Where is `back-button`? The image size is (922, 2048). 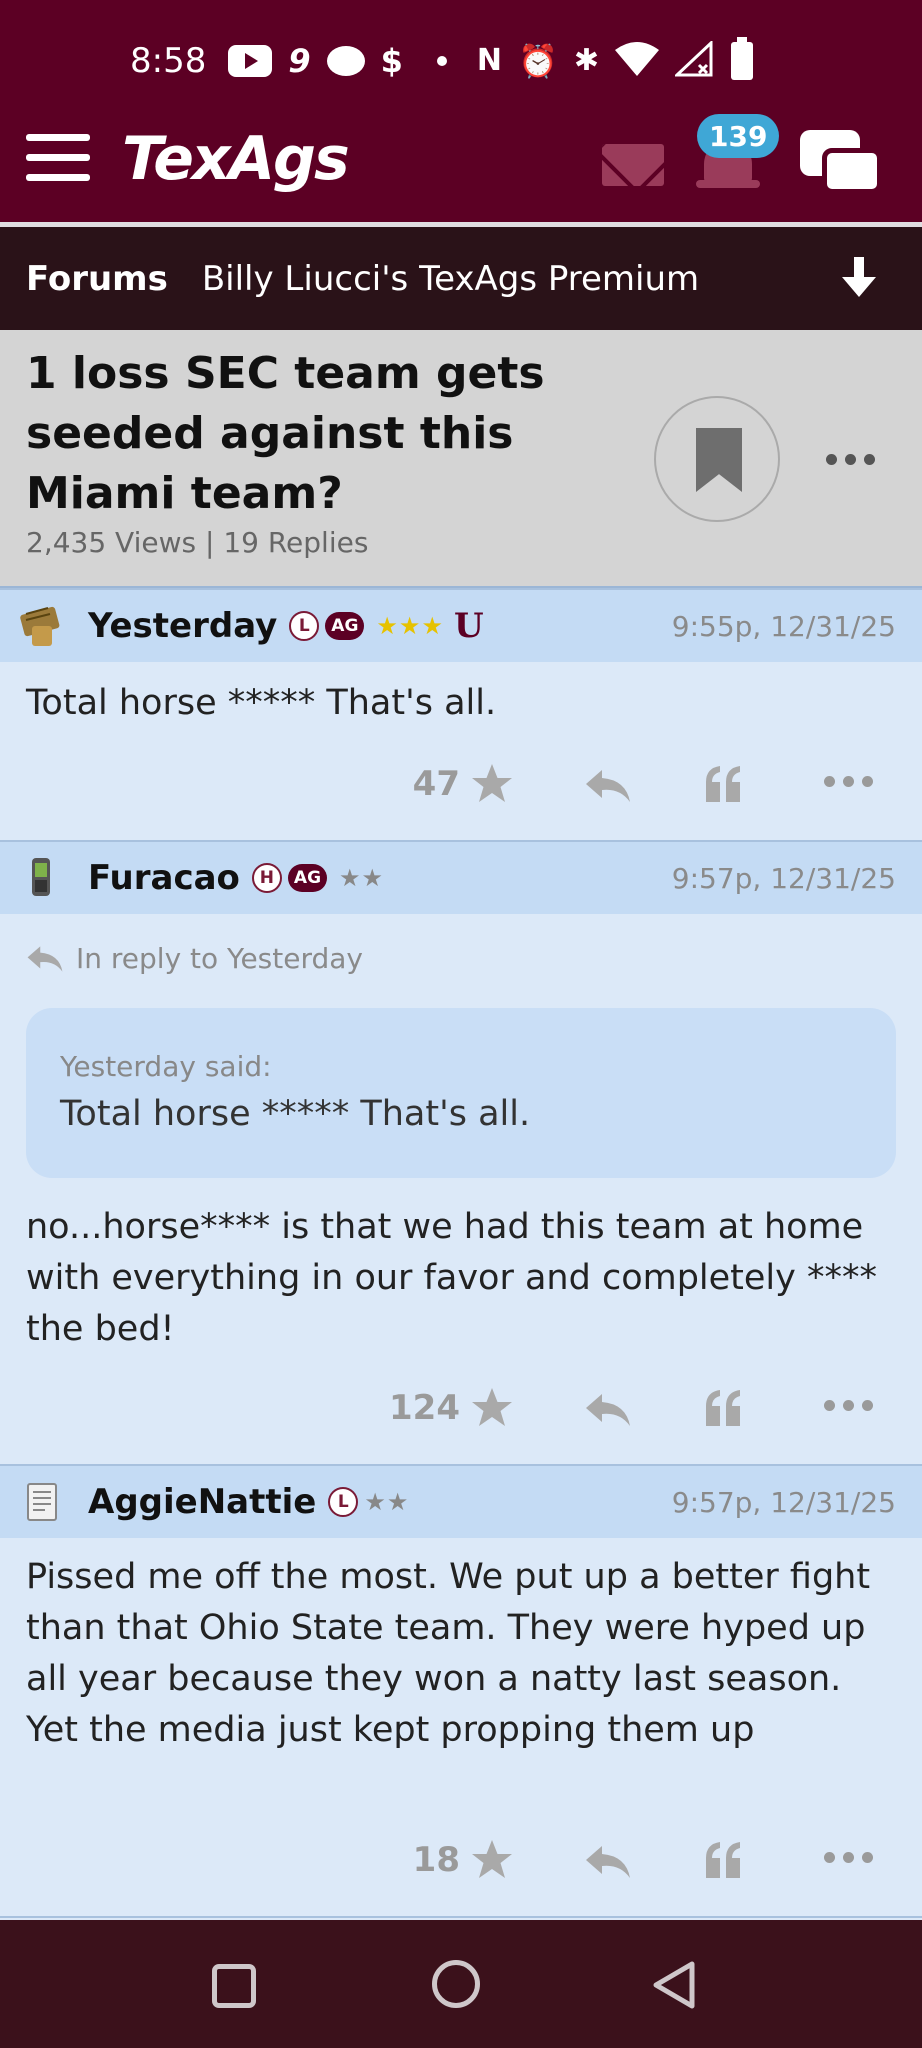
back-button is located at coordinates (674, 1985).